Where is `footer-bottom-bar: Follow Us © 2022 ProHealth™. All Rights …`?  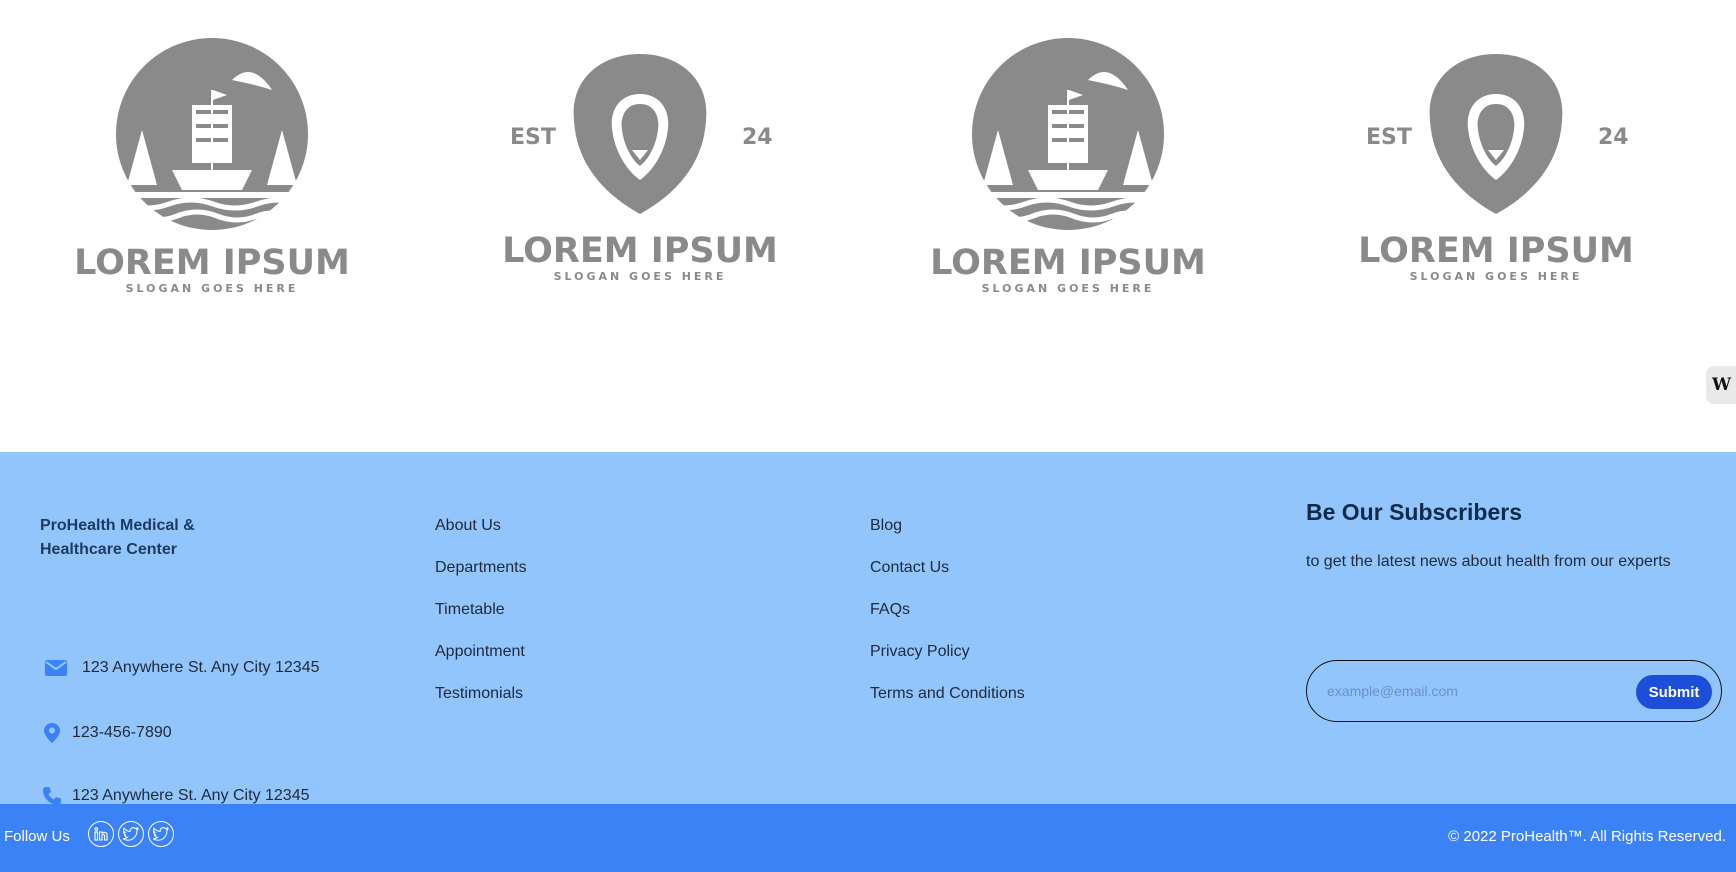 footer-bottom-bar: Follow Us © 2022 ProHealth™. All Rights … is located at coordinates (868, 838).